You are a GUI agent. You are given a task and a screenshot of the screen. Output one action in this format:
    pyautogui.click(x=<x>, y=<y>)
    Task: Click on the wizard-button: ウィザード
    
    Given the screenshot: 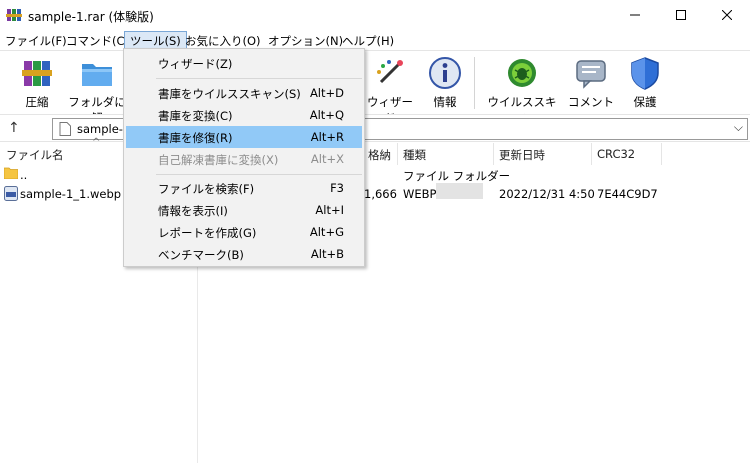 What is the action you would take?
    pyautogui.click(x=390, y=89)
    